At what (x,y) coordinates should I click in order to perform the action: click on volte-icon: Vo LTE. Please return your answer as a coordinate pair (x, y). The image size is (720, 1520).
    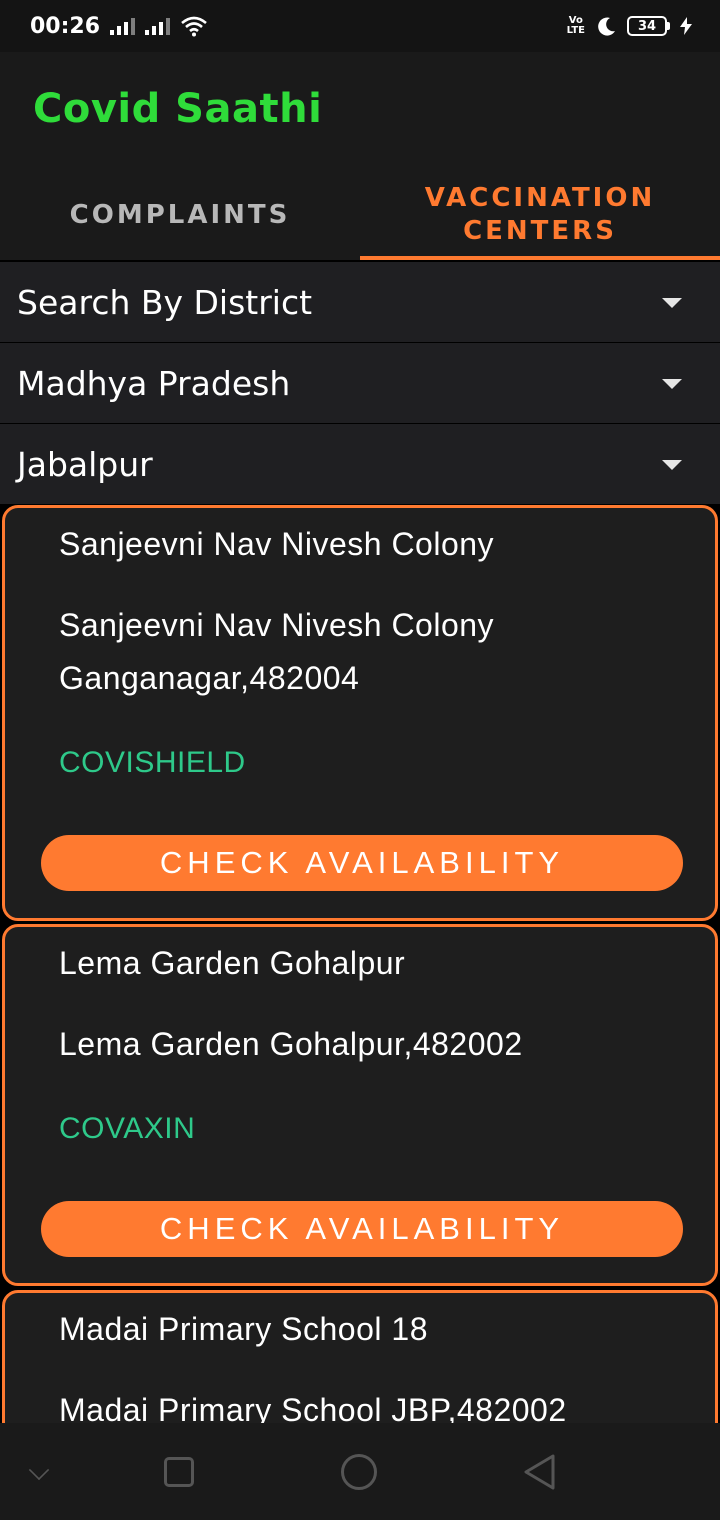
    Looking at the image, I should click on (575, 25).